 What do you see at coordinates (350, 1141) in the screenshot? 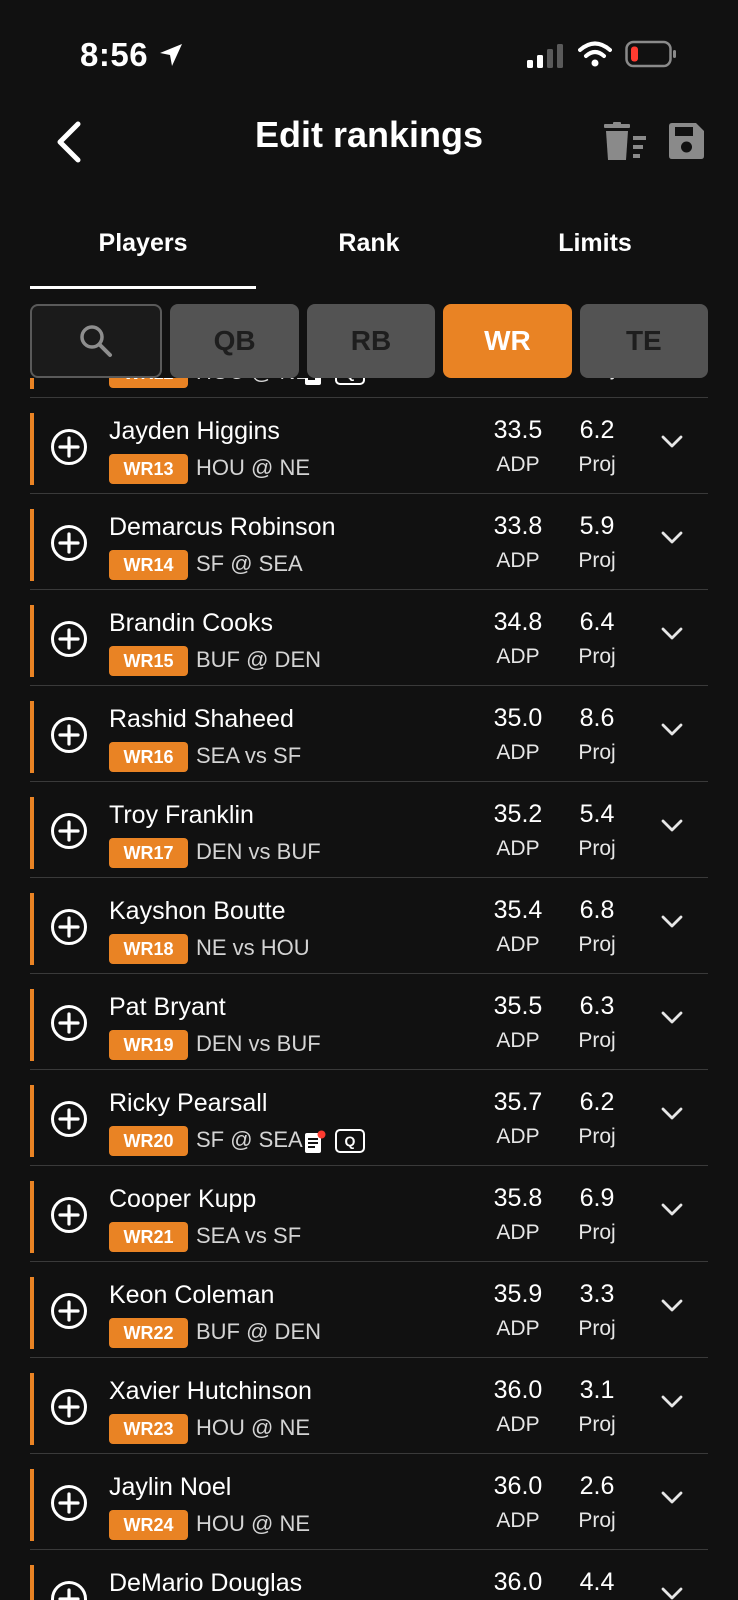
I see `questionable-status-badge: Q` at bounding box center [350, 1141].